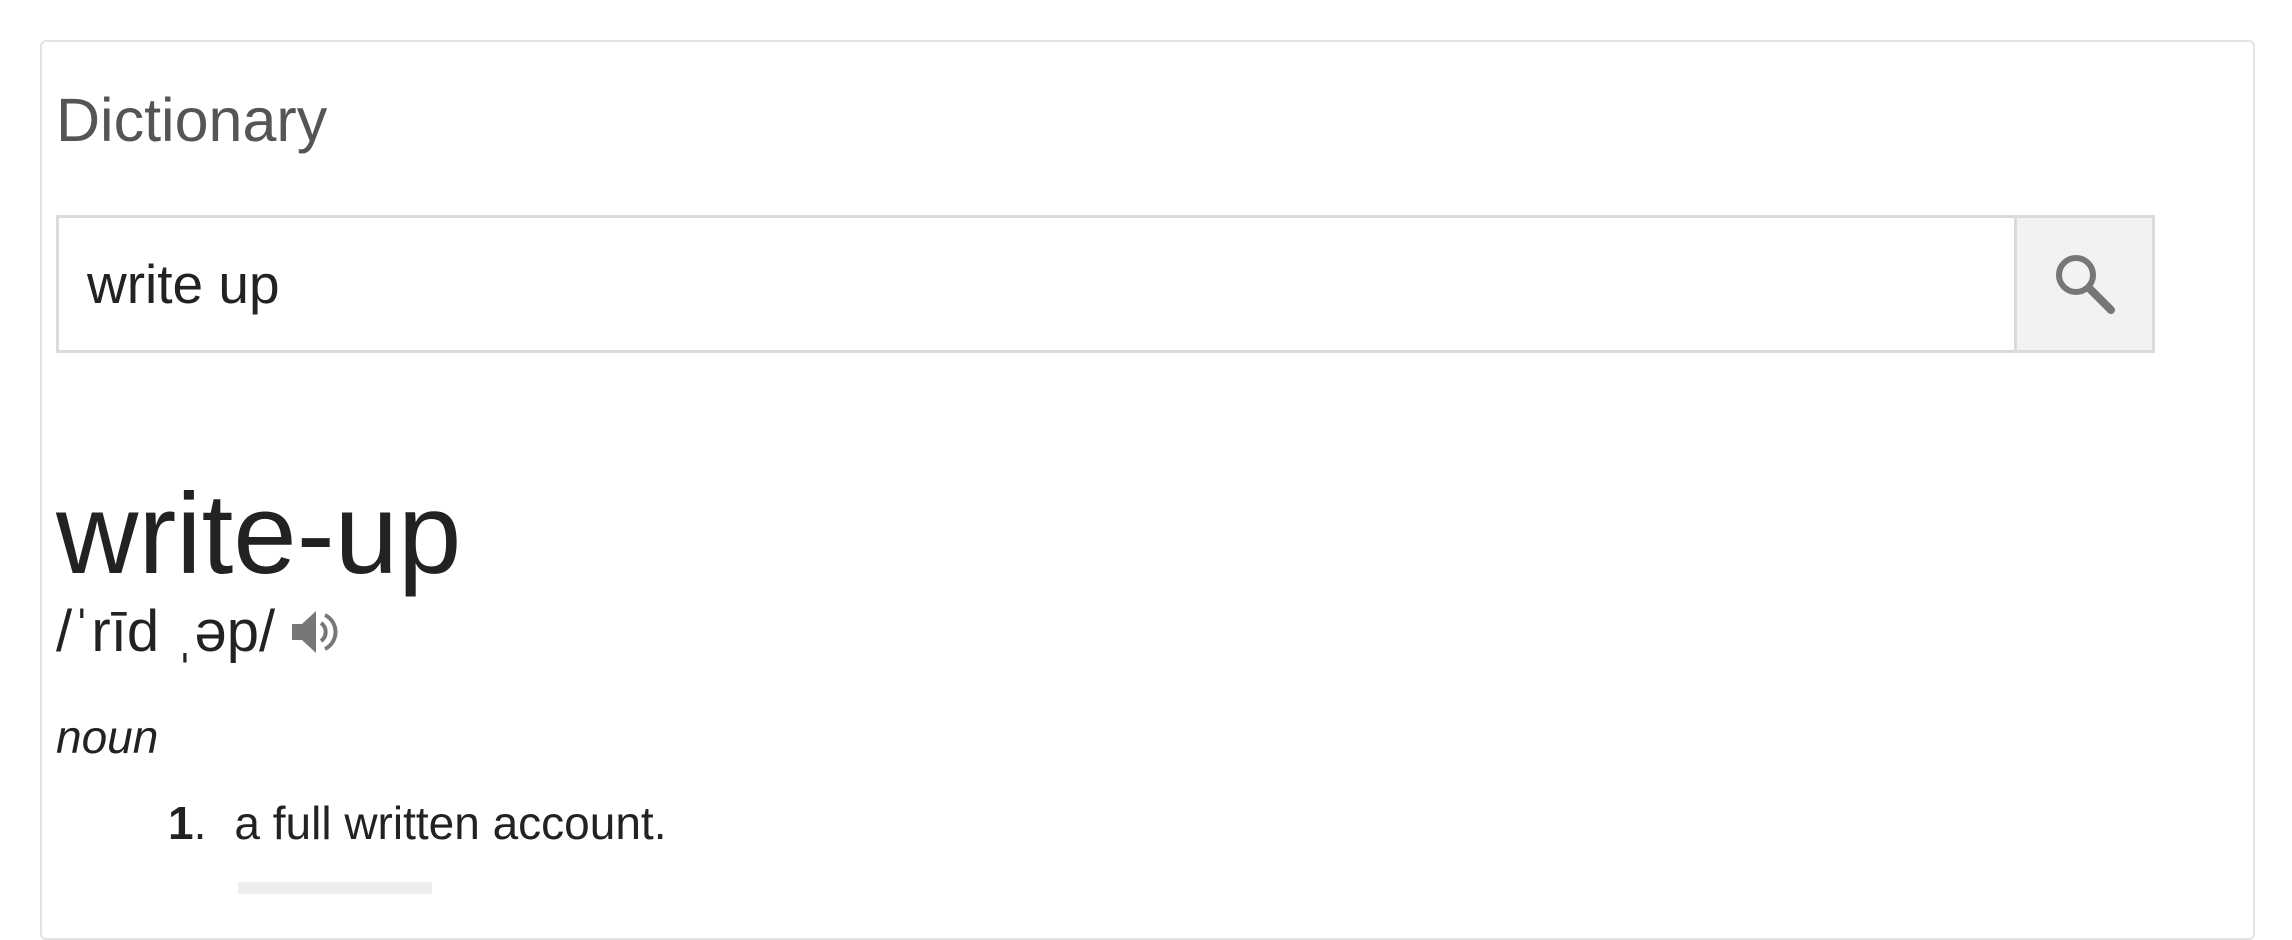 The image size is (2292, 940). Describe the element at coordinates (192, 120) in the screenshot. I see `card-title: Dictionary` at that location.